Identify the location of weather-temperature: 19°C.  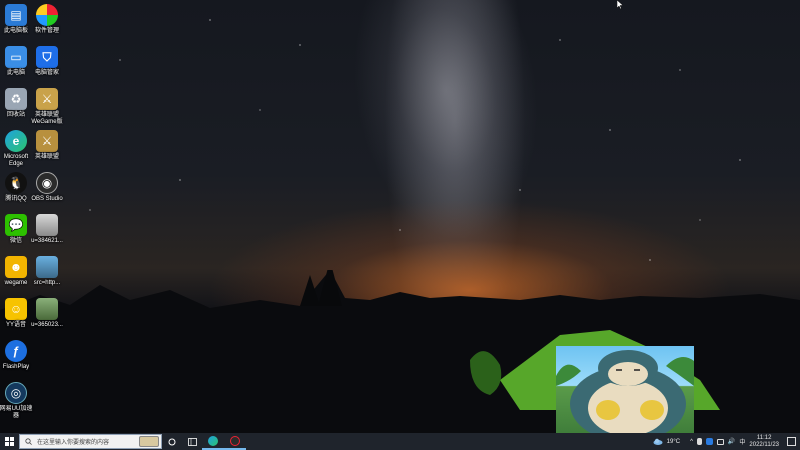
(673, 442).